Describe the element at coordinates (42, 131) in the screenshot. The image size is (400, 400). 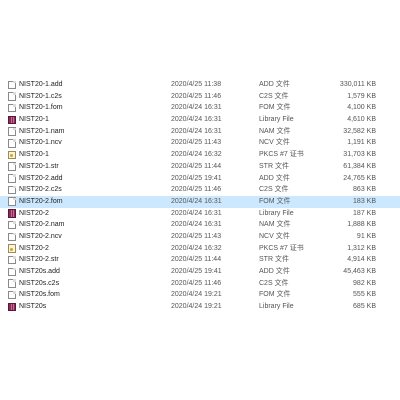
I see `file-name: NIST20-1.nam` at that location.